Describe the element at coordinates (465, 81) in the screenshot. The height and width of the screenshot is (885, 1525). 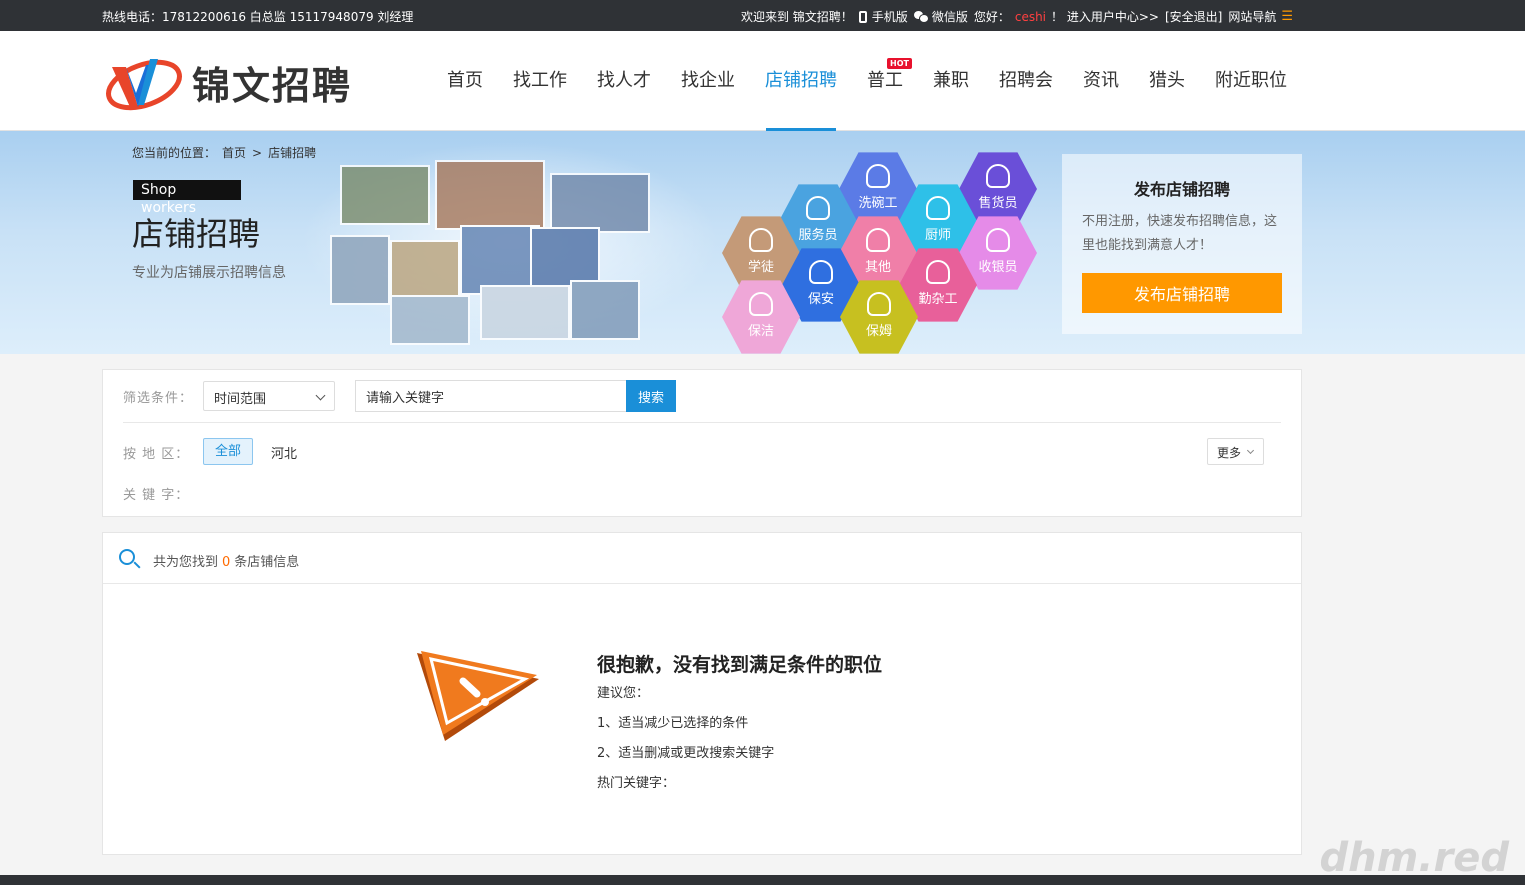
I see `nav-home: 首页` at that location.